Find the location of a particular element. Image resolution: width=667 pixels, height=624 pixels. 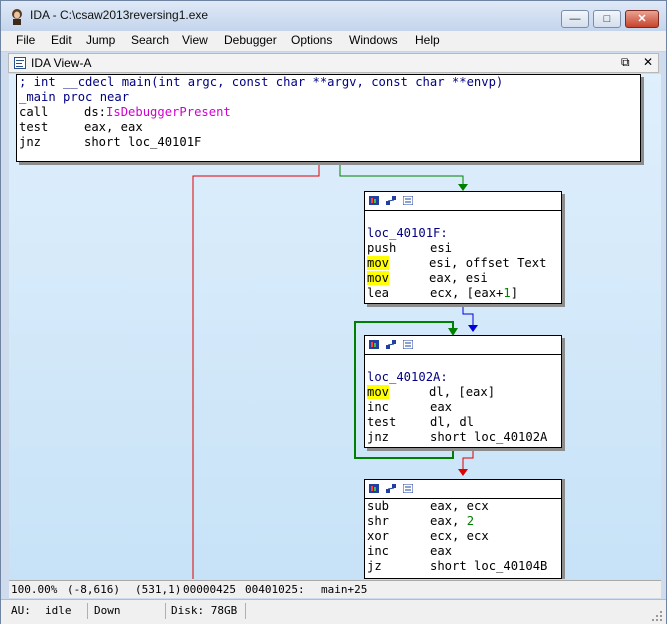

operand: short loc_40104B is located at coordinates (489, 566).